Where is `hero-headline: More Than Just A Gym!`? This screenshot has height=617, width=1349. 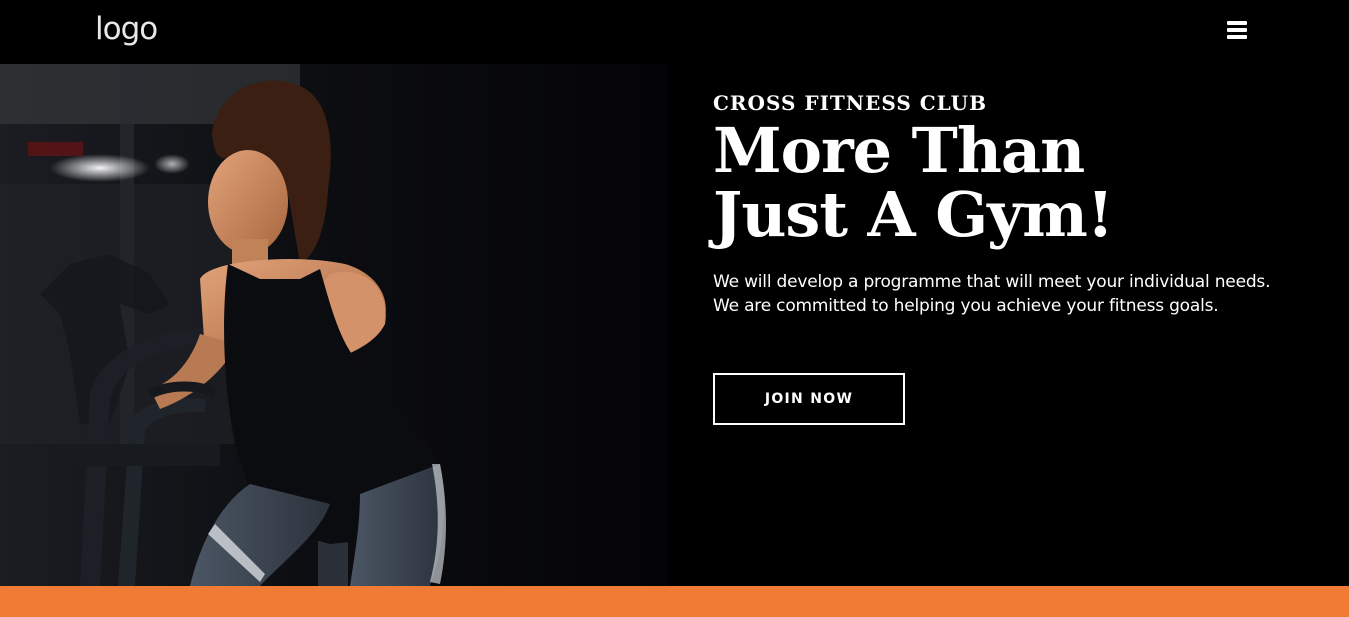
hero-headline: More Than Just A Gym! is located at coordinates (913, 182).